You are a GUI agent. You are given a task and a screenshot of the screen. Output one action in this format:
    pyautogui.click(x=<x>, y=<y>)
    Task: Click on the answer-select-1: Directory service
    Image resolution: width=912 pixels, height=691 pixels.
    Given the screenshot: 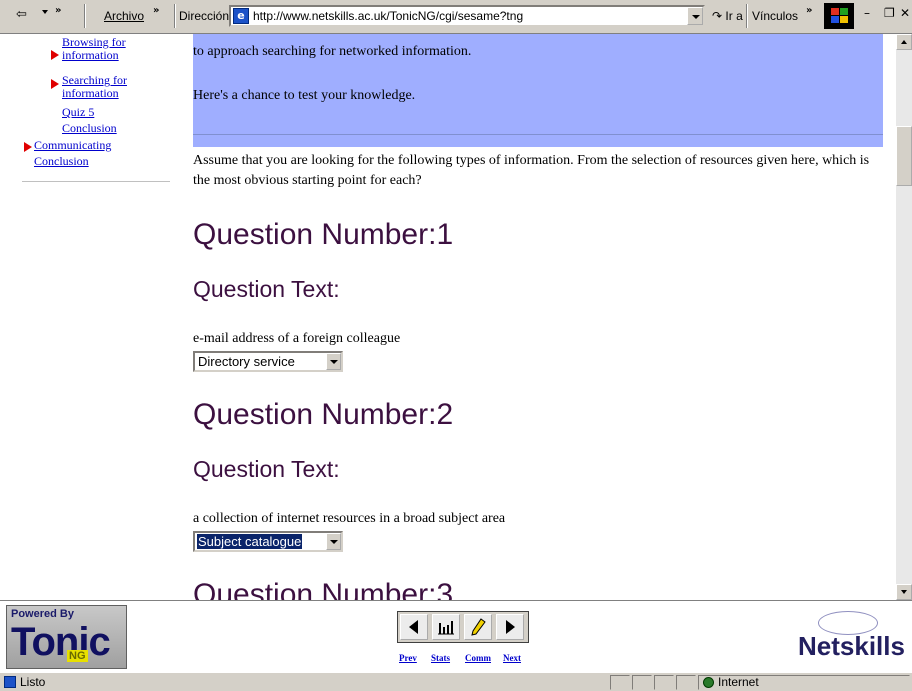 What is the action you would take?
    pyautogui.click(x=268, y=361)
    